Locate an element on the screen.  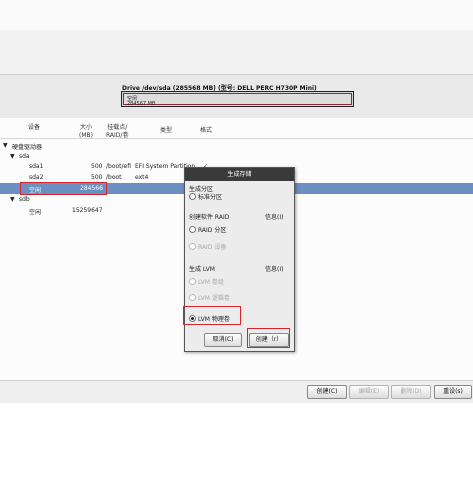
raid-device-radio is located at coordinates (192, 246).